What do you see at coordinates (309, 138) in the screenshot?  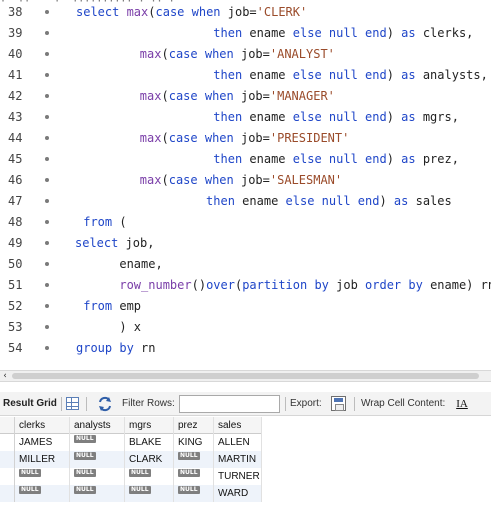 I see `sql-string: 'PRESIDENT'` at bounding box center [309, 138].